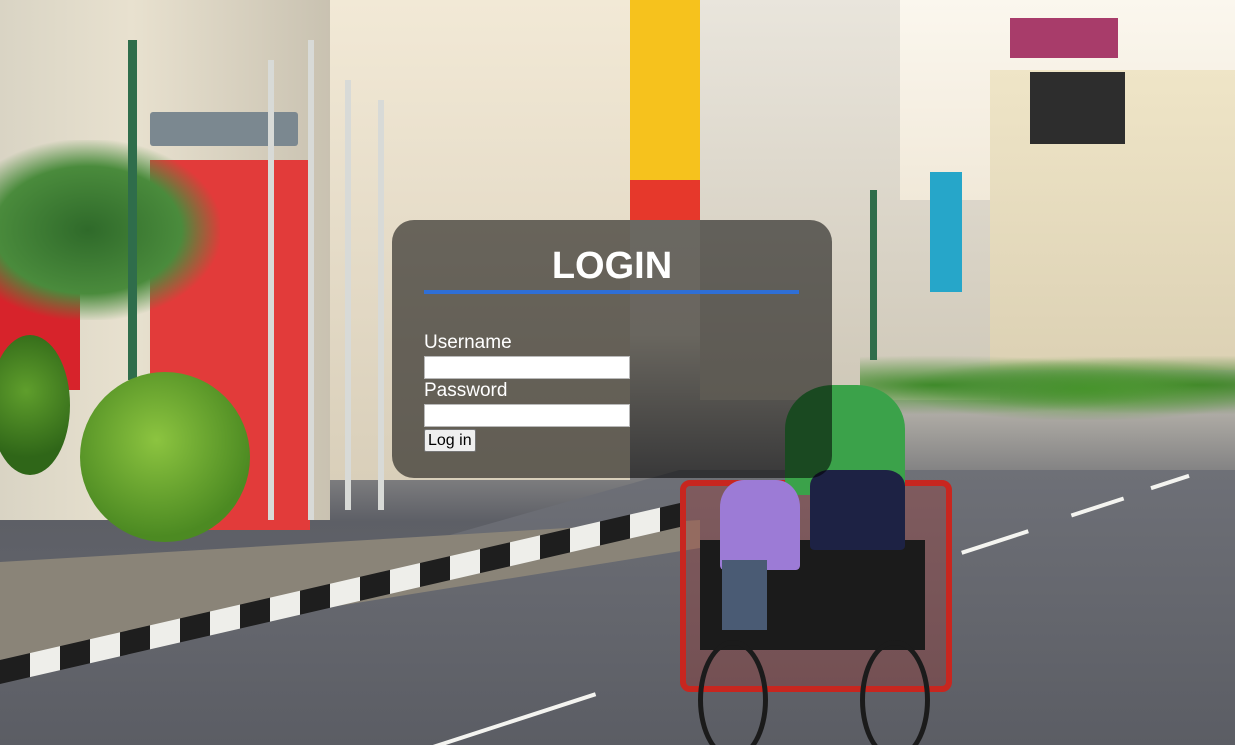 Image resolution: width=1235 pixels, height=745 pixels. Describe the element at coordinates (165, 457) in the screenshot. I see `background-bush` at that location.